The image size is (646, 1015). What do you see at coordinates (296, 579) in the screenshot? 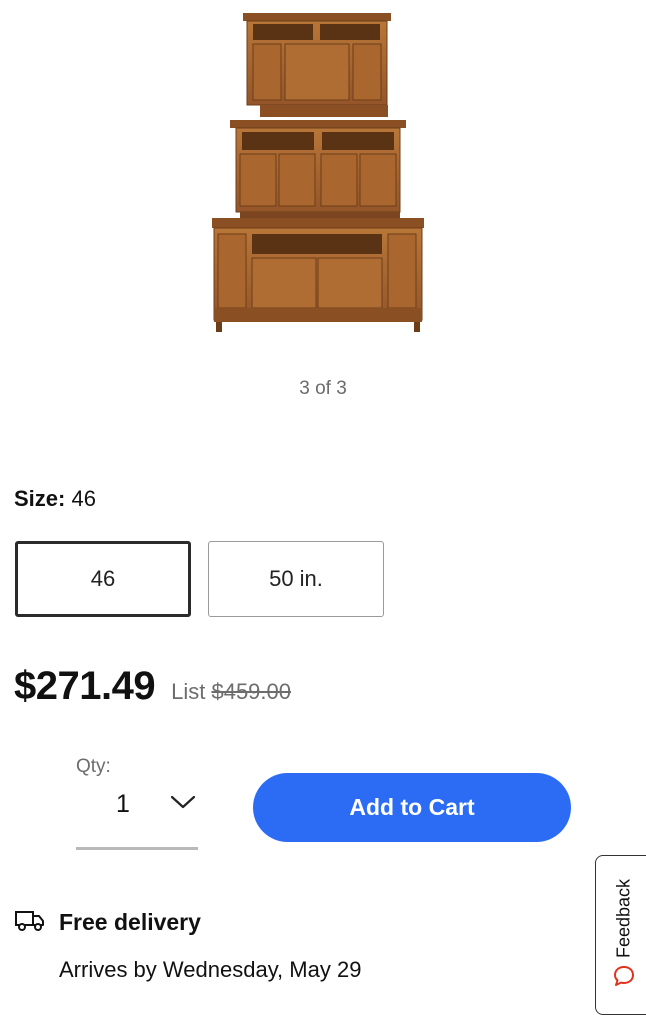
I see `size-option-50-in: 50 in.` at bounding box center [296, 579].